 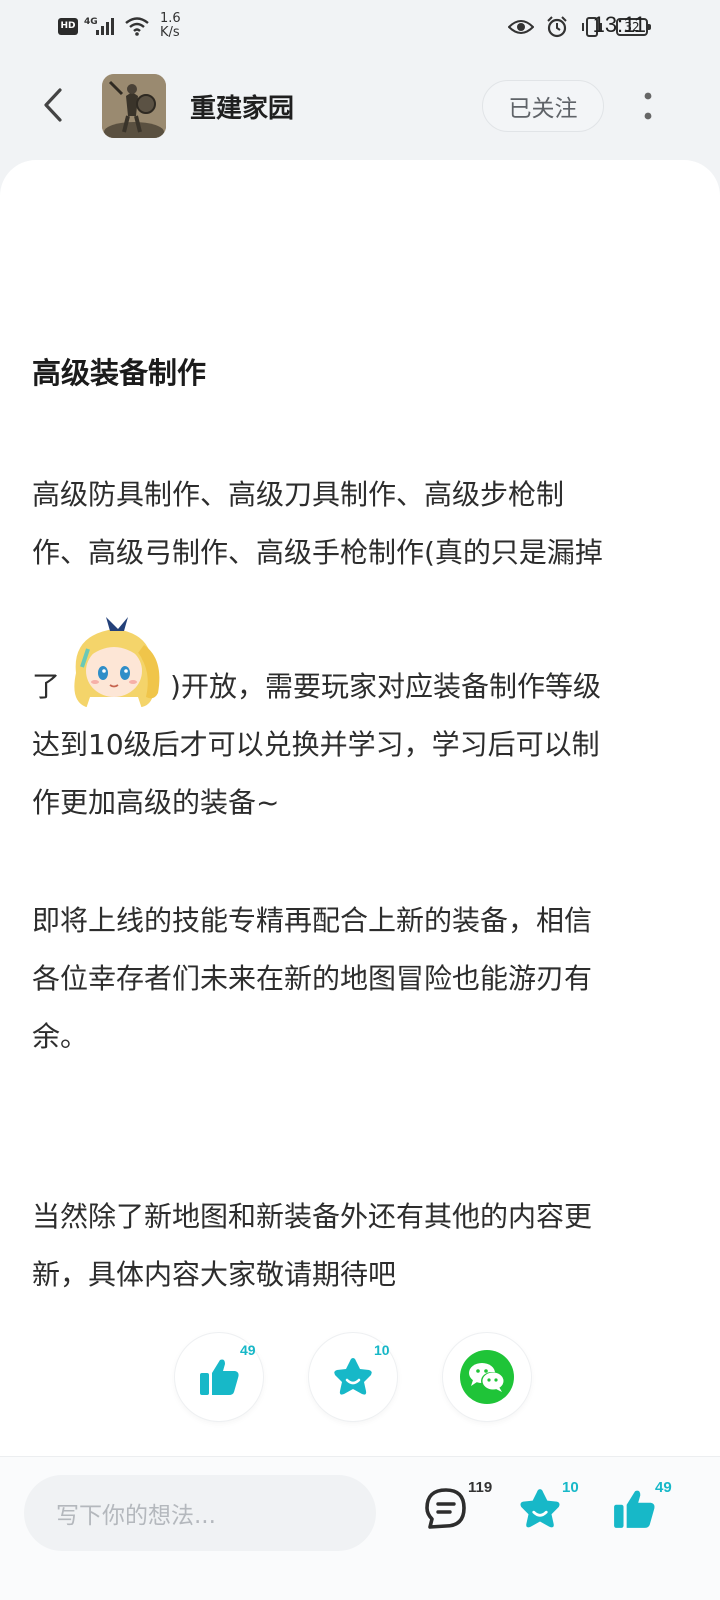 I want to click on bottom-bar: 写下你的想法... 119 10 49, so click(x=360, y=1528).